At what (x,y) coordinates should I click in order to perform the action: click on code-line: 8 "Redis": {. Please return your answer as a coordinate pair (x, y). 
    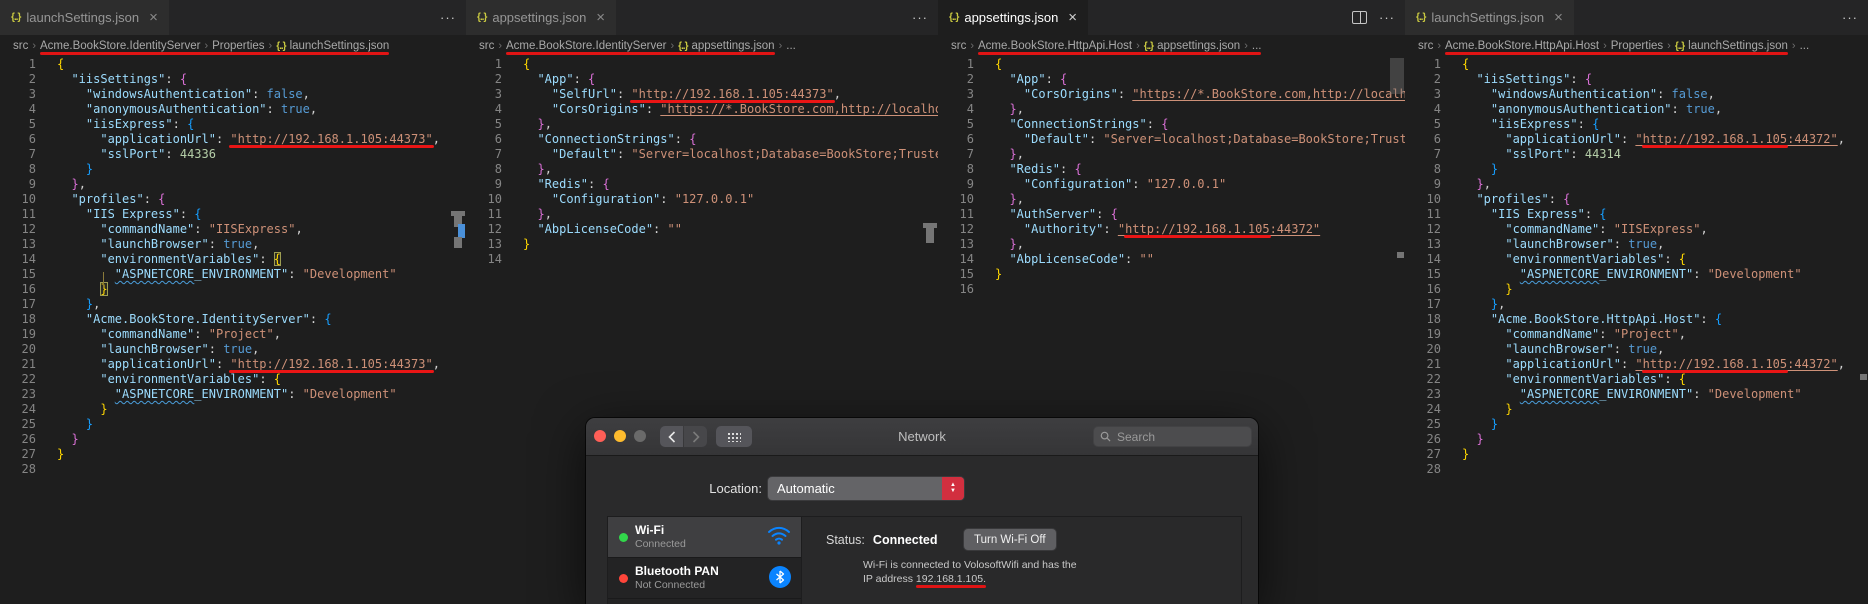
    Looking at the image, I should click on (1171, 169).